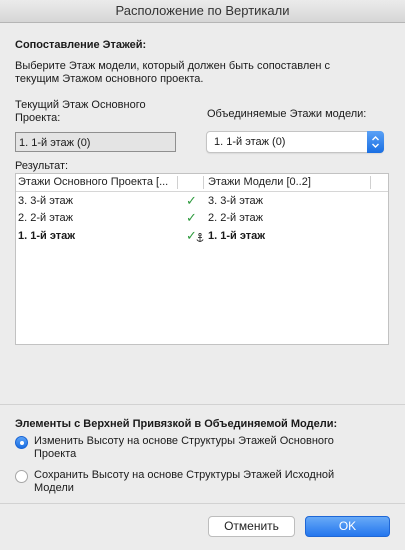 This screenshot has width=405, height=550. What do you see at coordinates (237, 236) in the screenshot?
I see `model-floor-cell: 1. 1-й этаж` at bounding box center [237, 236].